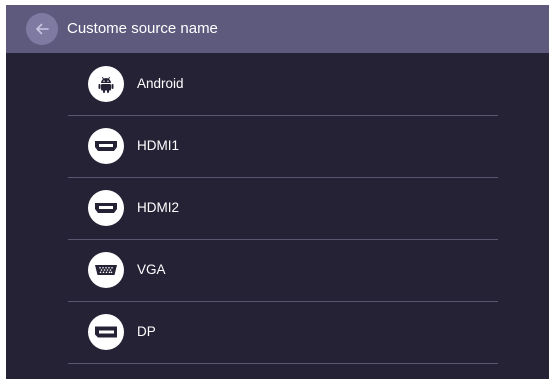 The height and width of the screenshot is (382, 553). Describe the element at coordinates (283, 146) in the screenshot. I see `source-item-hdmi1: HDMI1` at that location.